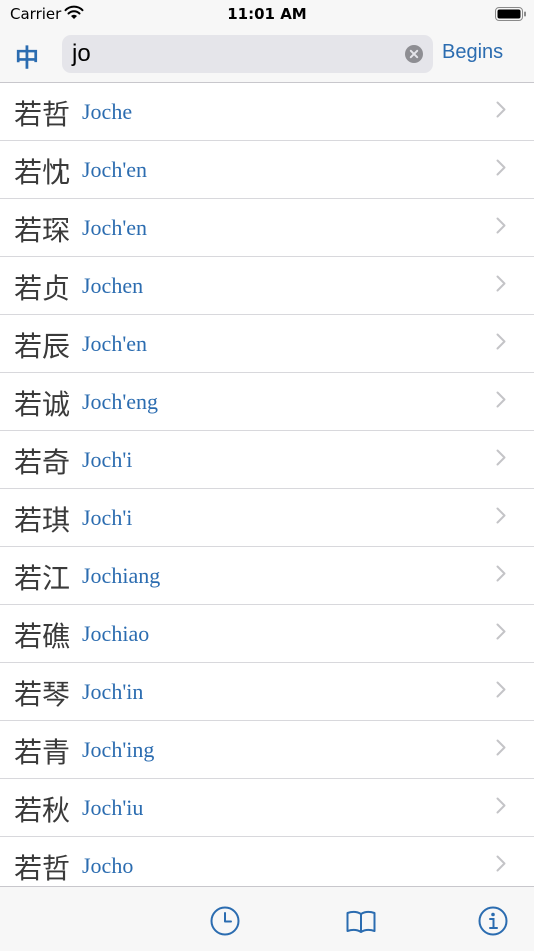 The width and height of the screenshot is (534, 951). I want to click on search-field: jo, so click(247, 54).